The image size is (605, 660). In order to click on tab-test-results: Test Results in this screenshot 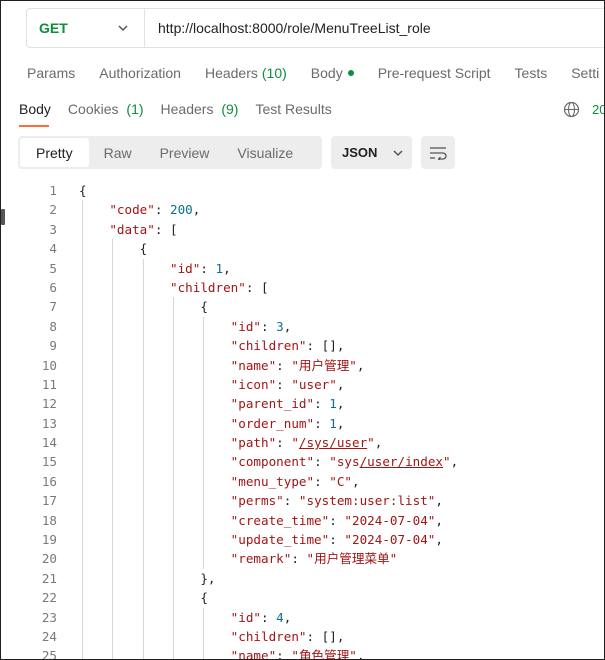, I will do `click(293, 109)`.